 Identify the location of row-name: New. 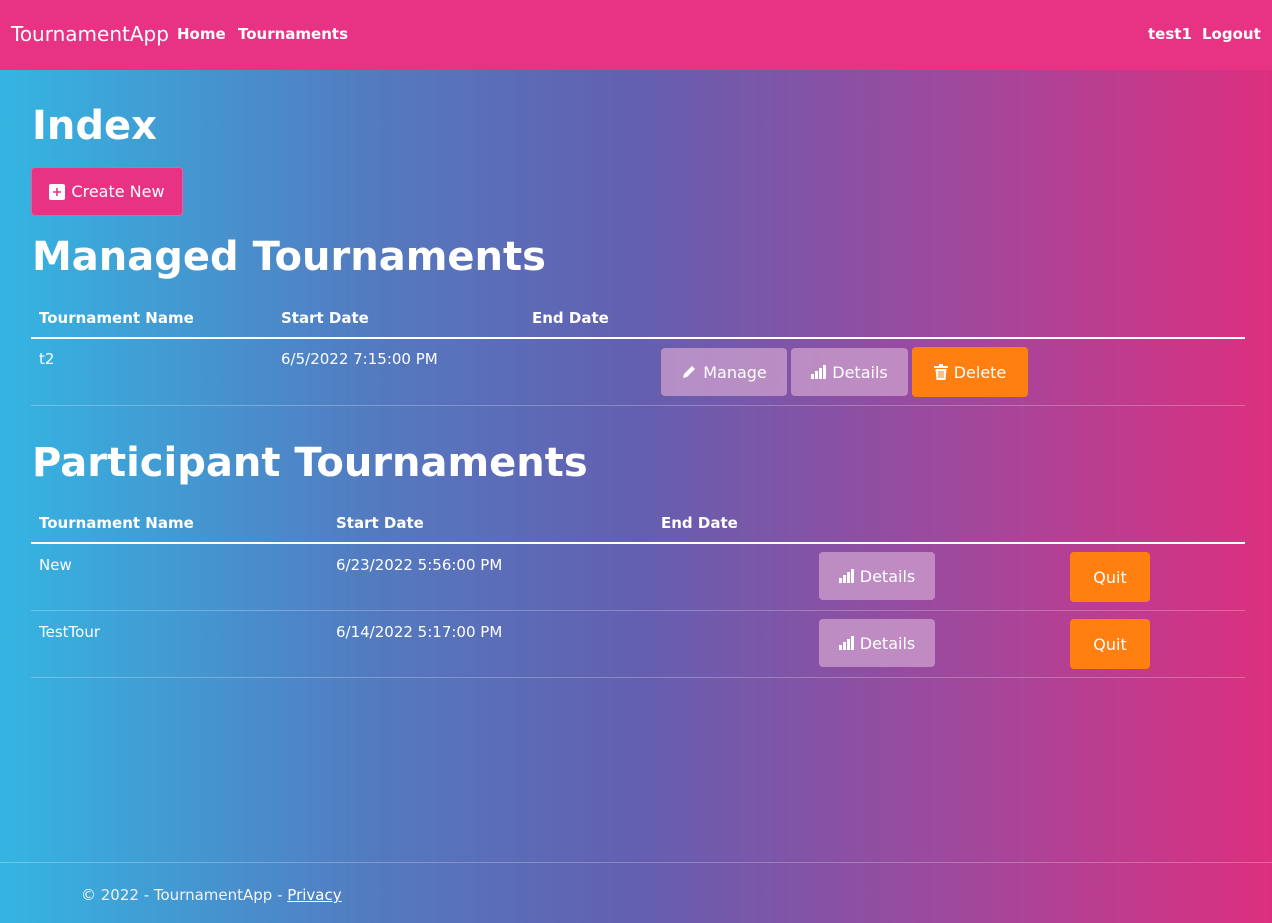
(55, 565).